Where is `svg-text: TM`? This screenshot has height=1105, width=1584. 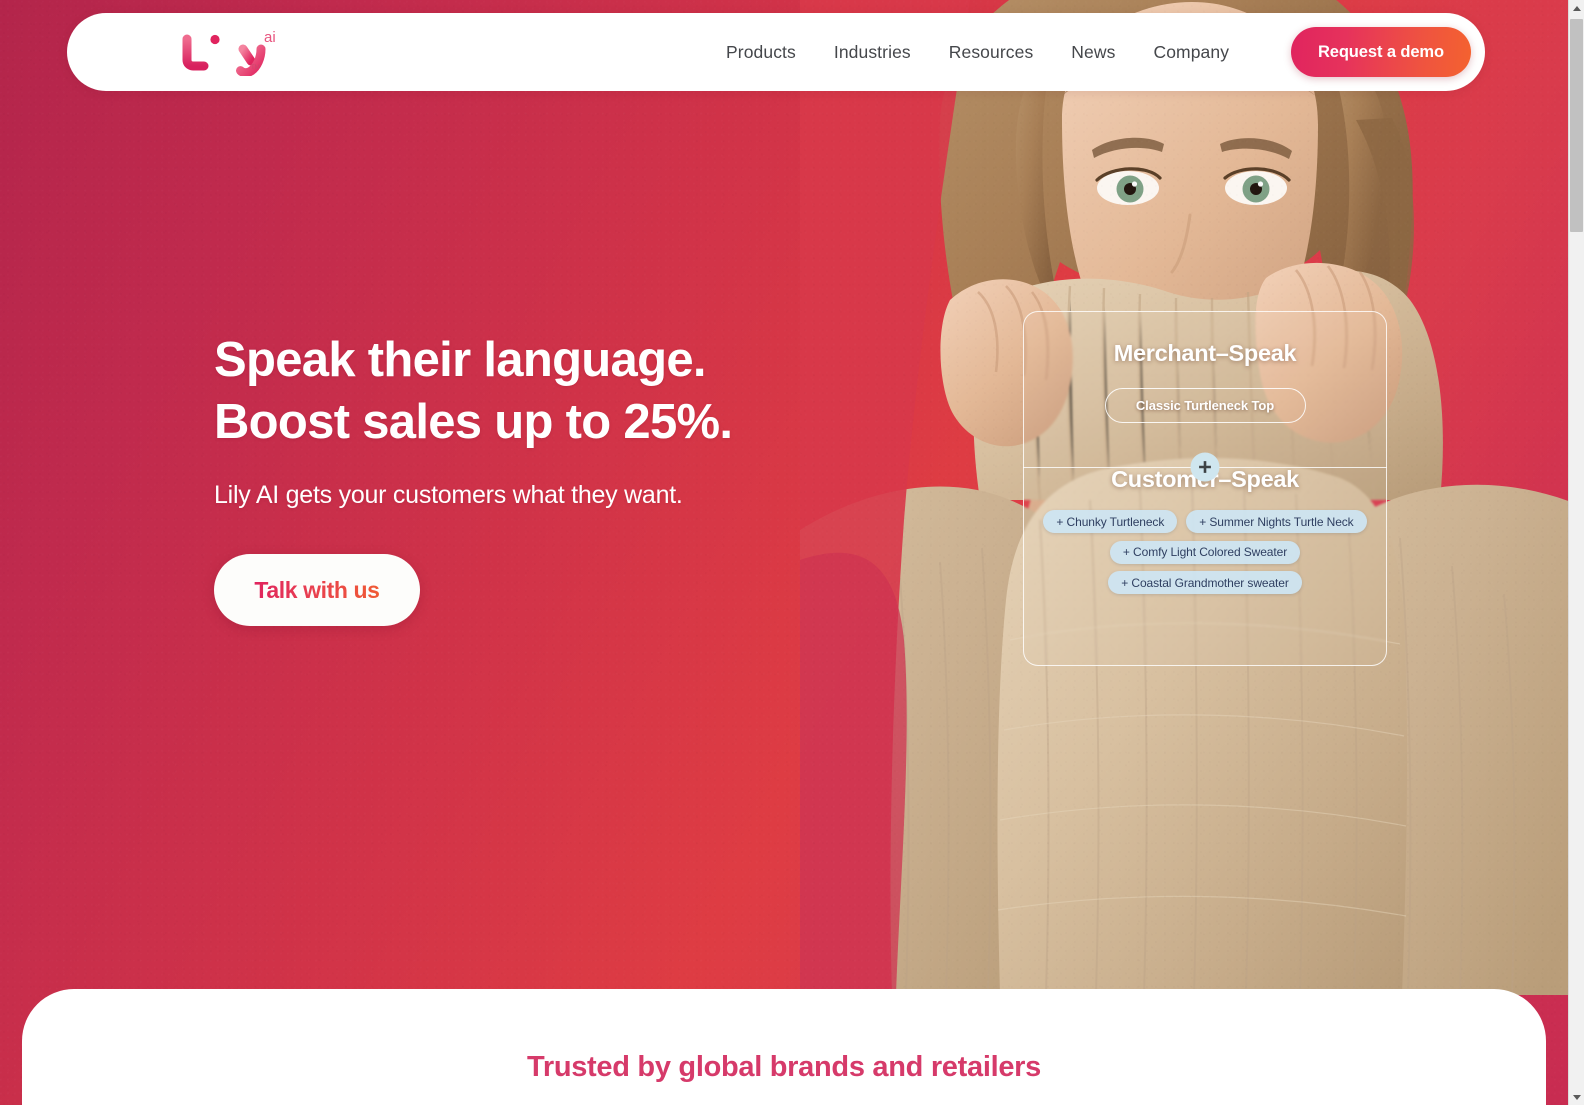 svg-text: TM is located at coordinates (255, 68).